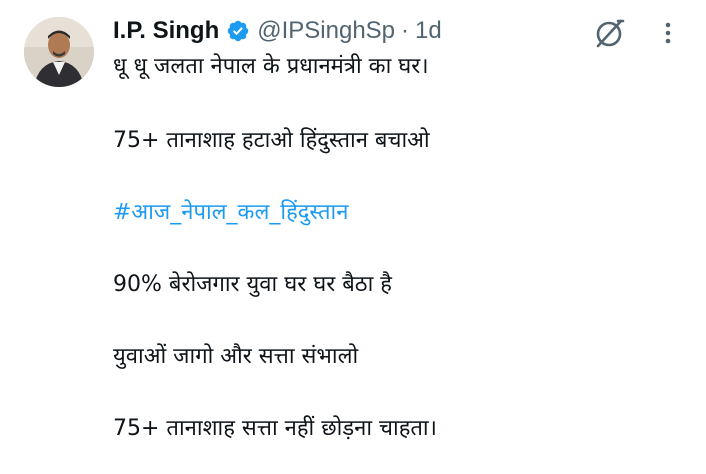 The image size is (706, 474). Describe the element at coordinates (230, 213) in the screenshot. I see `hashtag-link: #आज_नेपाल_कल_हिंदुस्तान` at that location.